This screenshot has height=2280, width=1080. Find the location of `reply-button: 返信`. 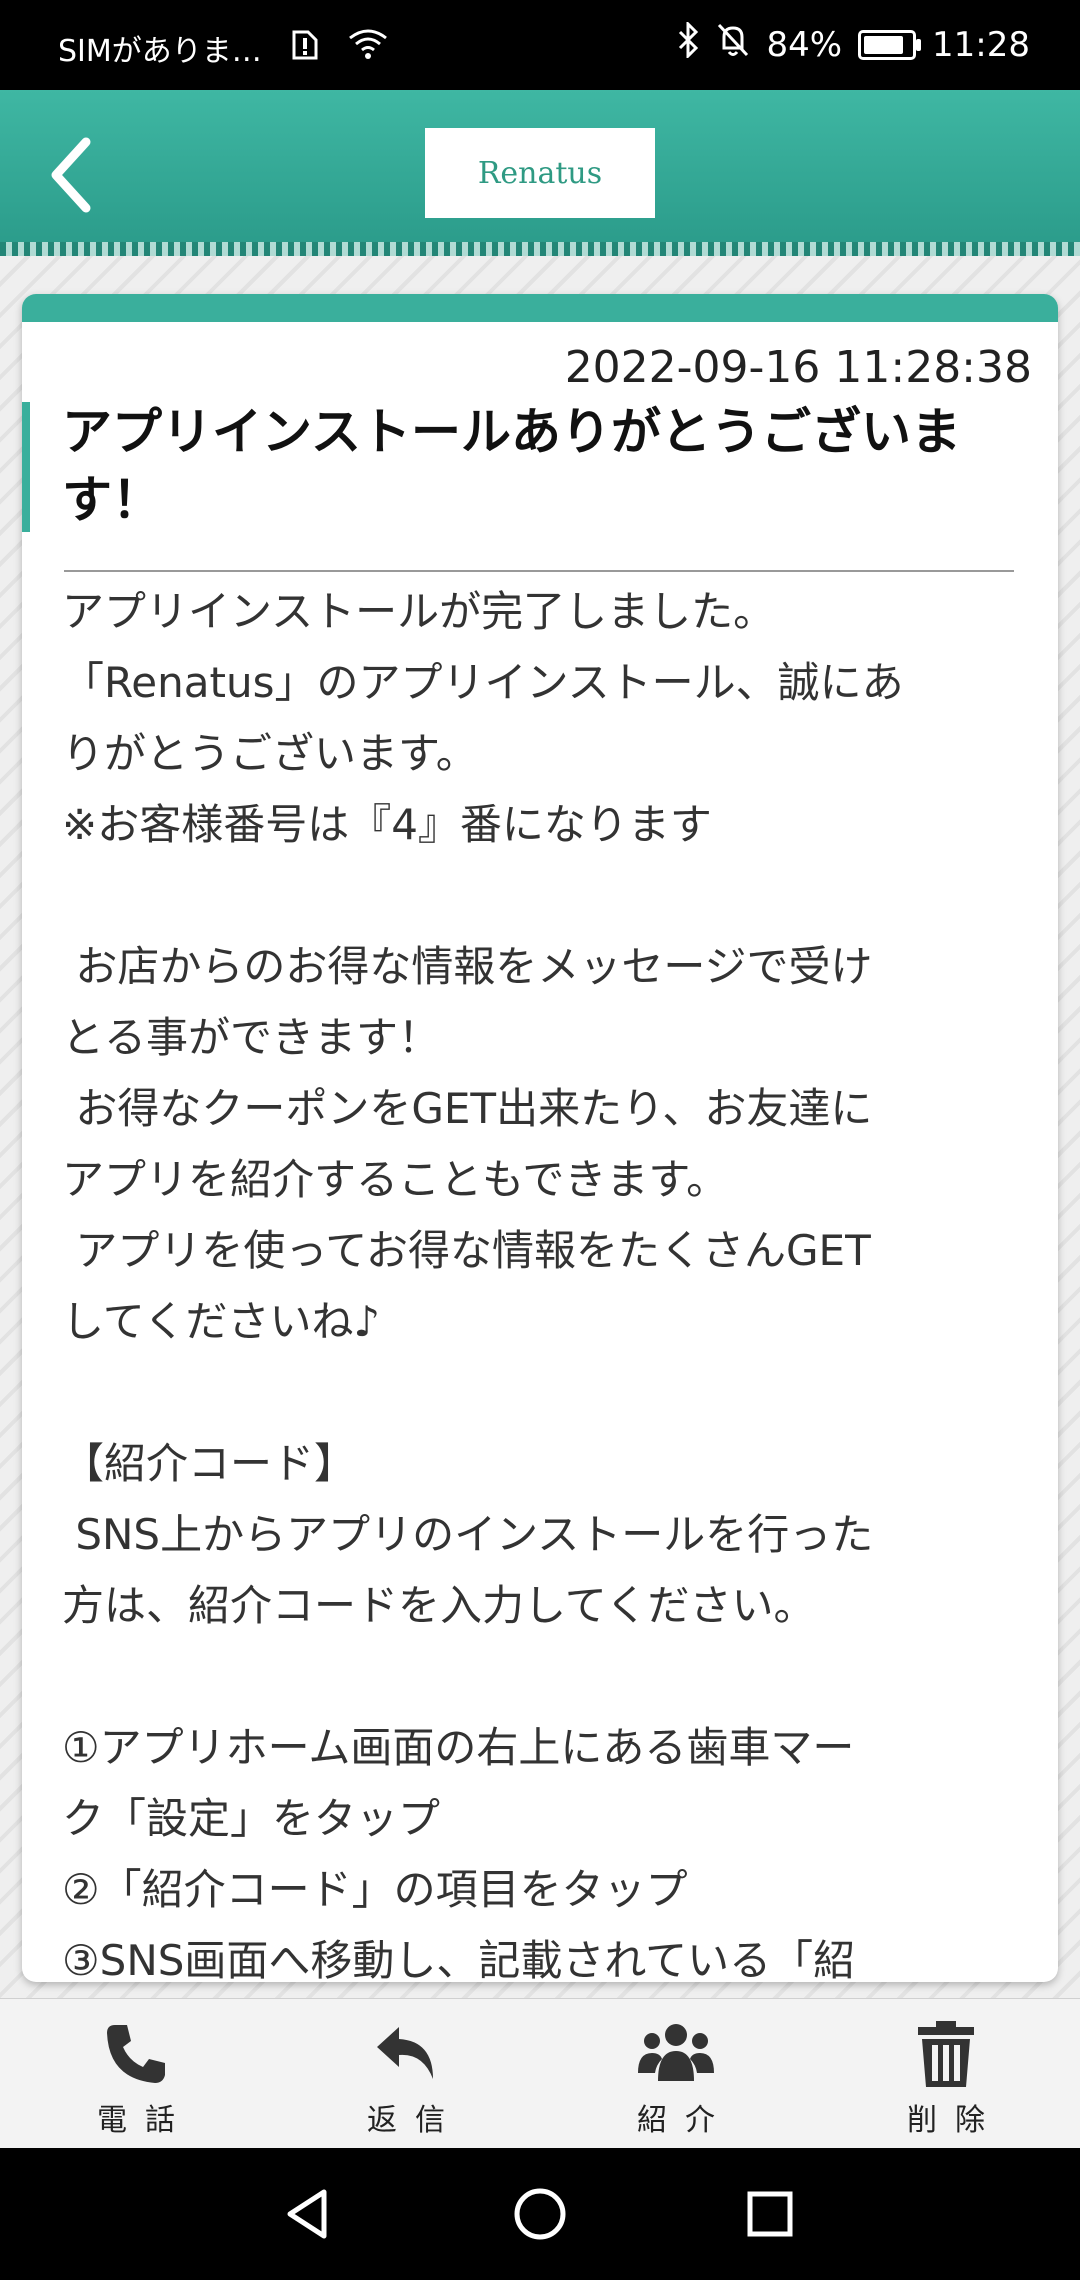

reply-button: 返信 is located at coordinates (406, 2074).